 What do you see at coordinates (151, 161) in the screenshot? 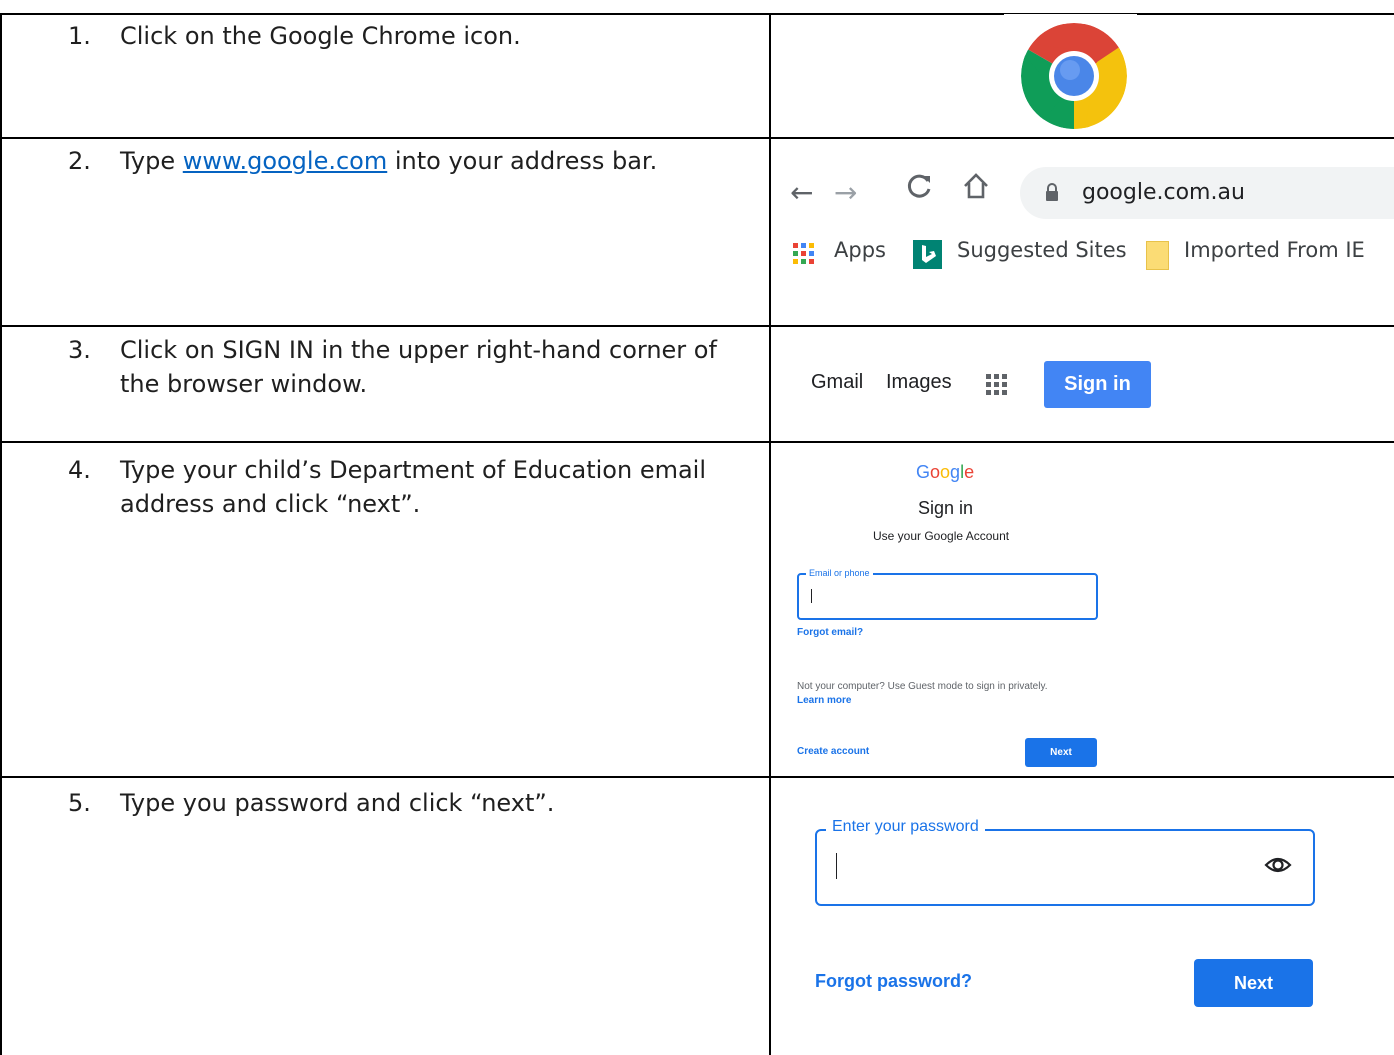
I see `step-text-before: Type` at bounding box center [151, 161].